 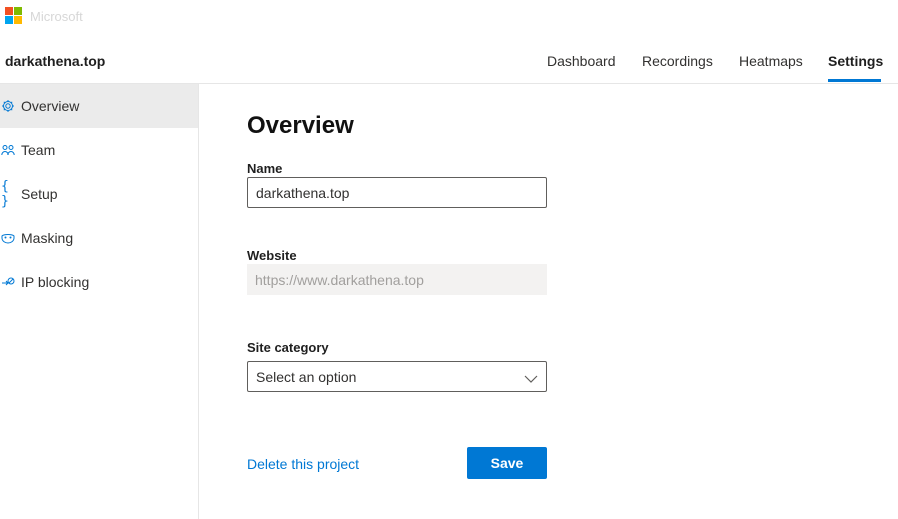 I want to click on sidebar-item-label: Team, so click(x=38, y=150).